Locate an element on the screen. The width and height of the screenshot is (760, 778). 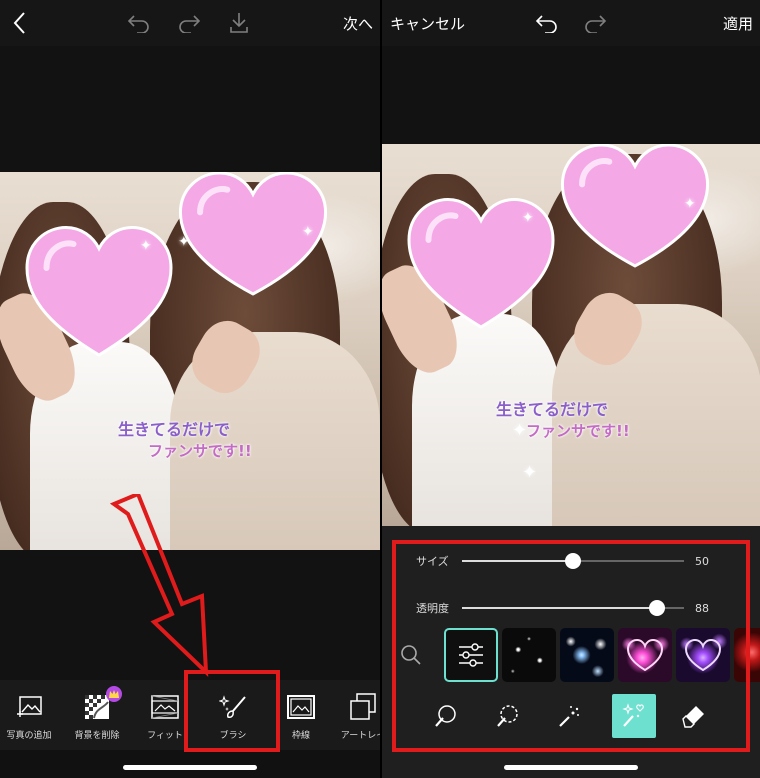
tool-art-layer: アートレイ is located at coordinates (356, 715).